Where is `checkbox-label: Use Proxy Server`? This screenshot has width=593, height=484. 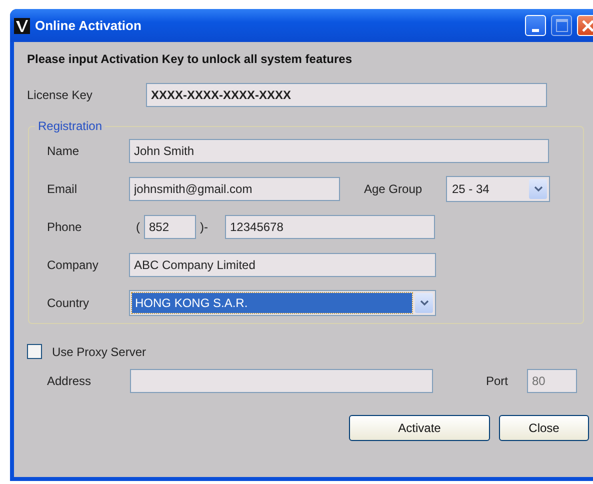
checkbox-label: Use Proxy Server is located at coordinates (99, 351).